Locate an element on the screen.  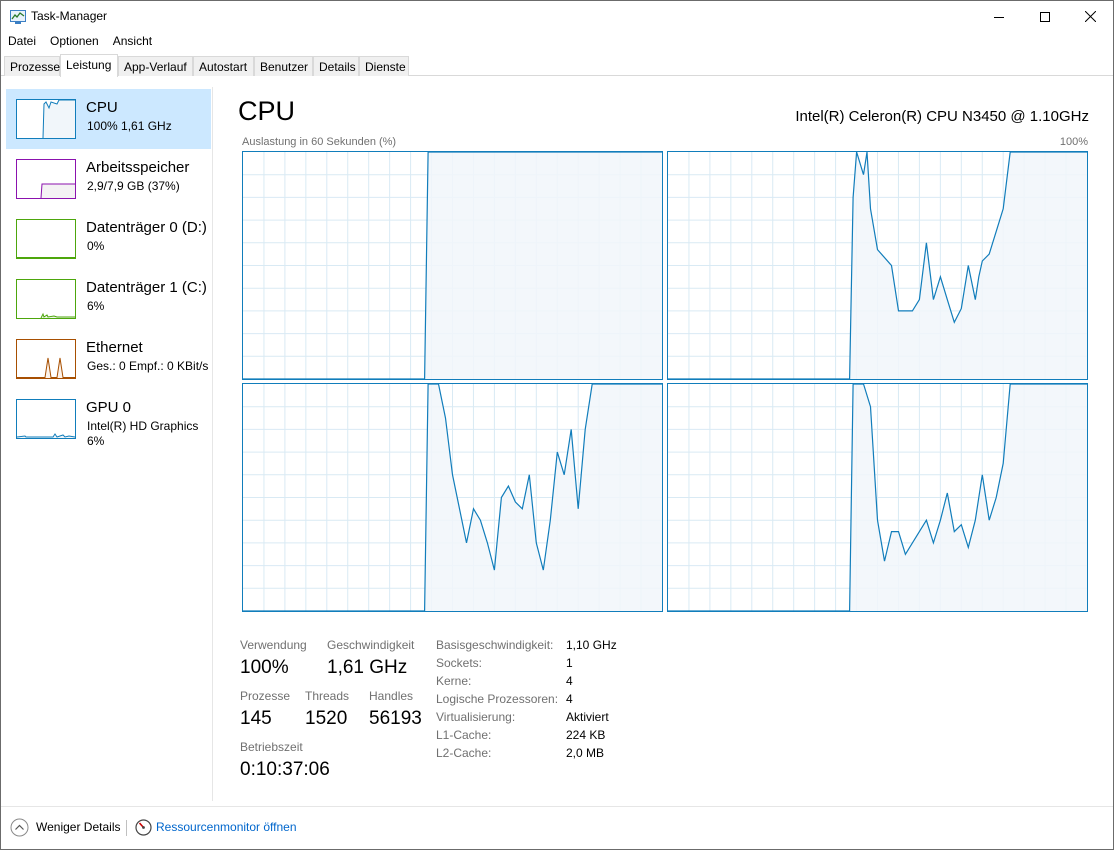
window-title: Task-Manager is located at coordinates (69, 16).